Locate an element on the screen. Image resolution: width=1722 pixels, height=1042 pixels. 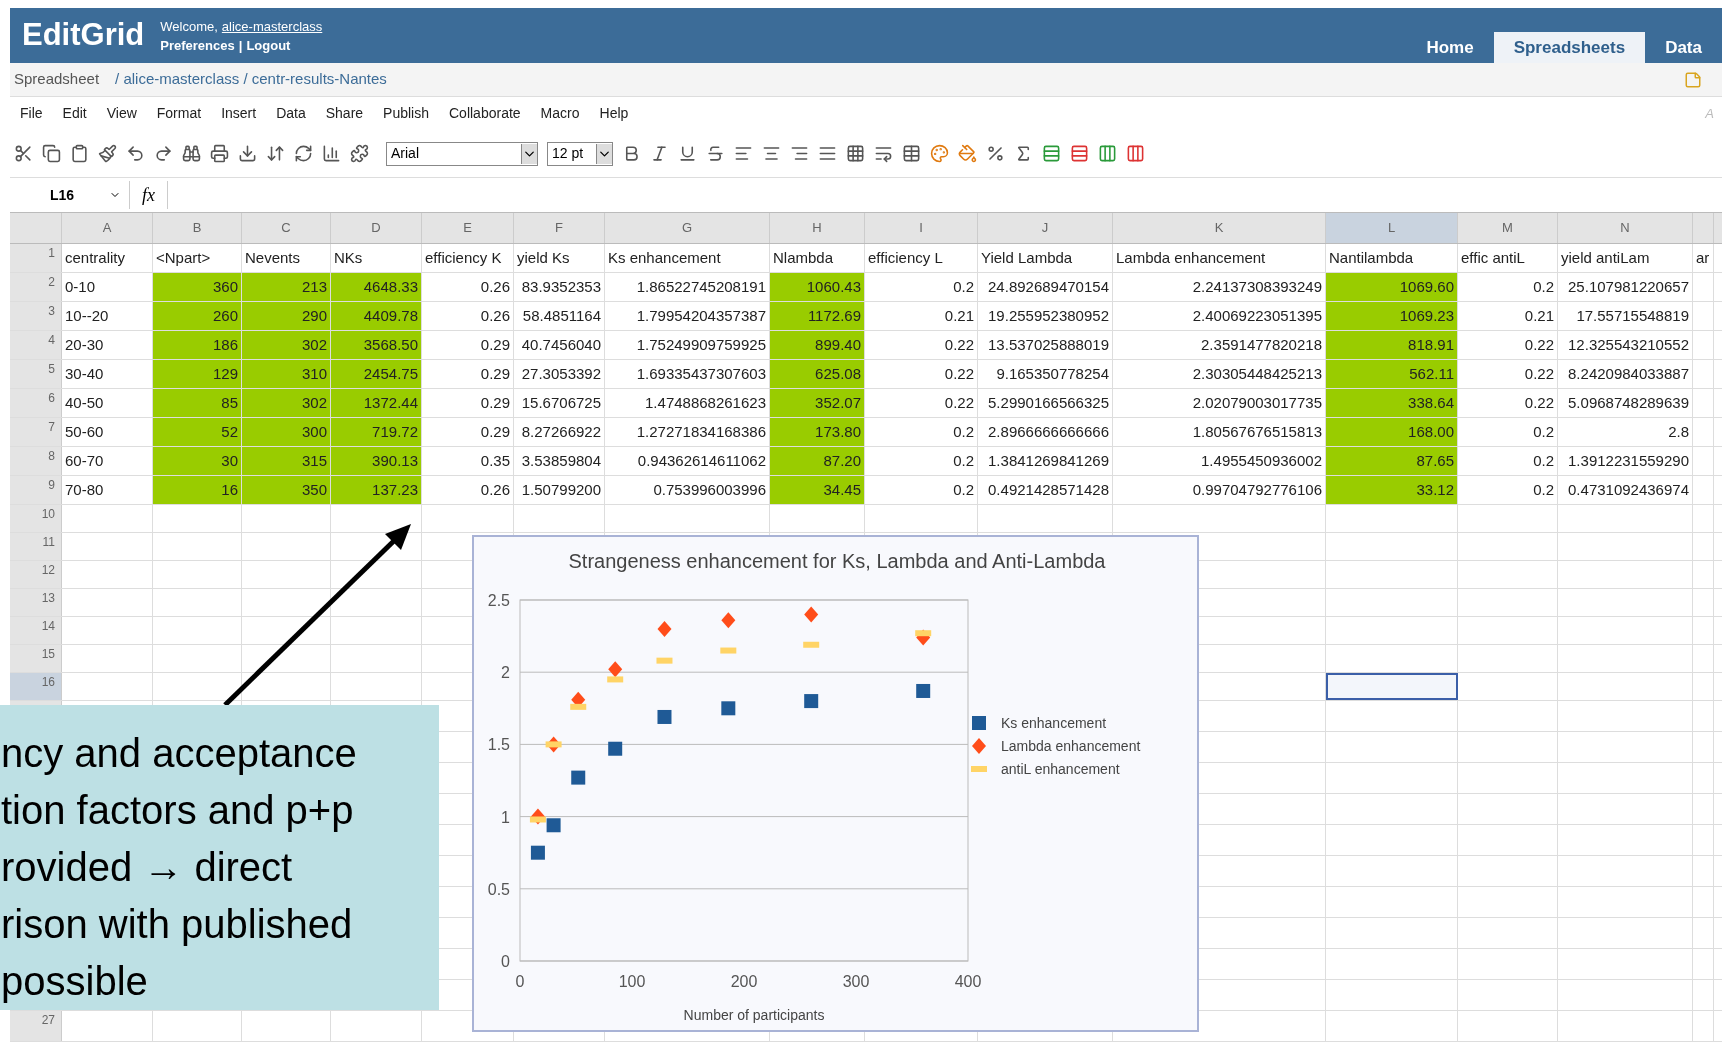
row-number: 4 is located at coordinates (36, 345).